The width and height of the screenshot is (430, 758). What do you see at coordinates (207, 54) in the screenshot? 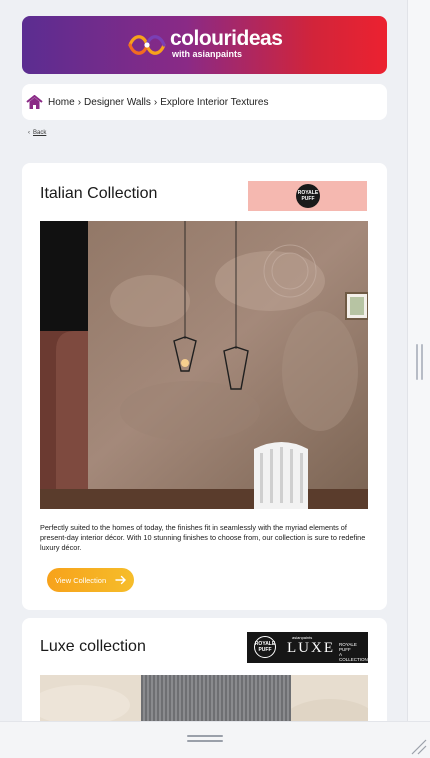
I see `brand-subline: with asianpaints` at bounding box center [207, 54].